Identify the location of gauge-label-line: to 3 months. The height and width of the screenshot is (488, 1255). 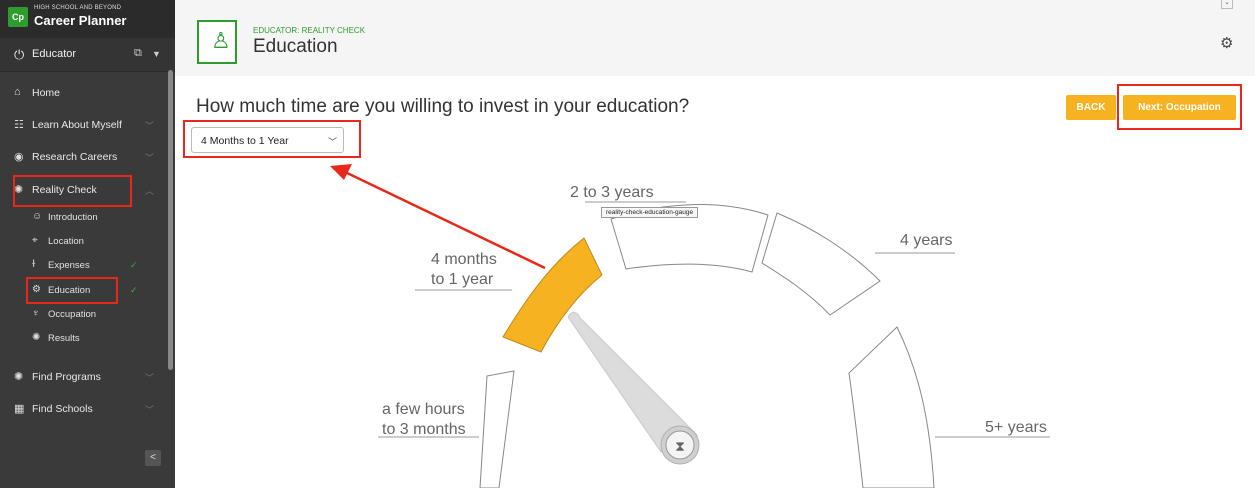
(424, 429).